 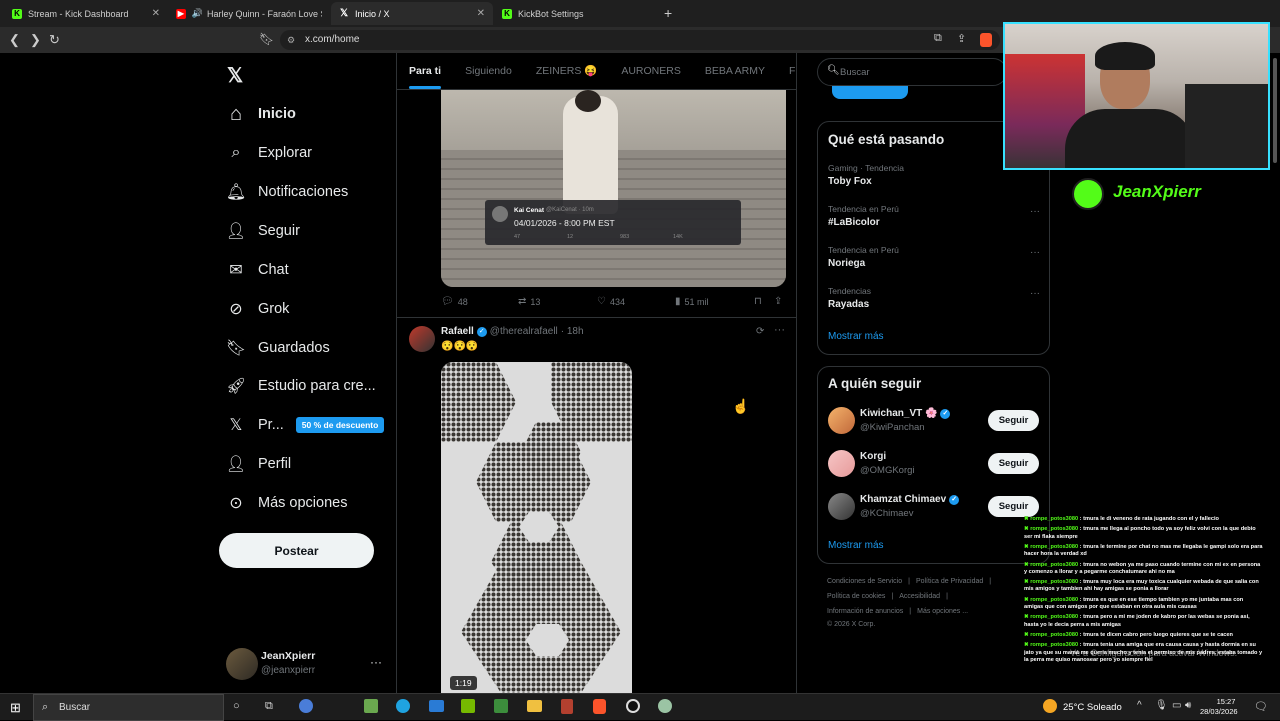 I want to click on search-box: 🔍︎ Buscar, so click(x=912, y=72).